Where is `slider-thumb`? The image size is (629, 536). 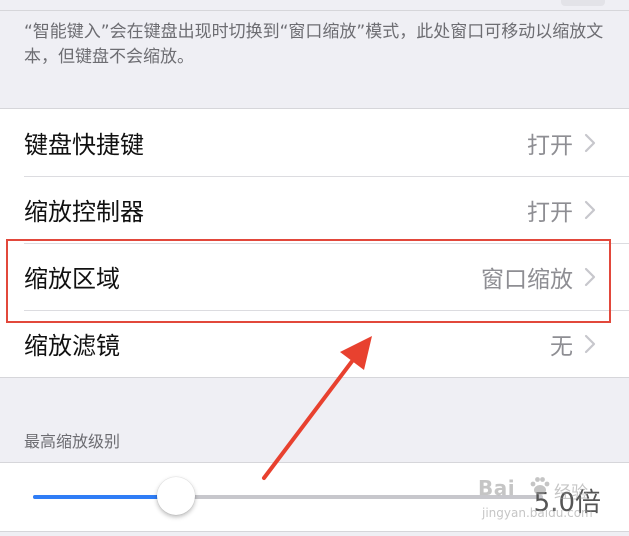
slider-thumb is located at coordinates (175, 496).